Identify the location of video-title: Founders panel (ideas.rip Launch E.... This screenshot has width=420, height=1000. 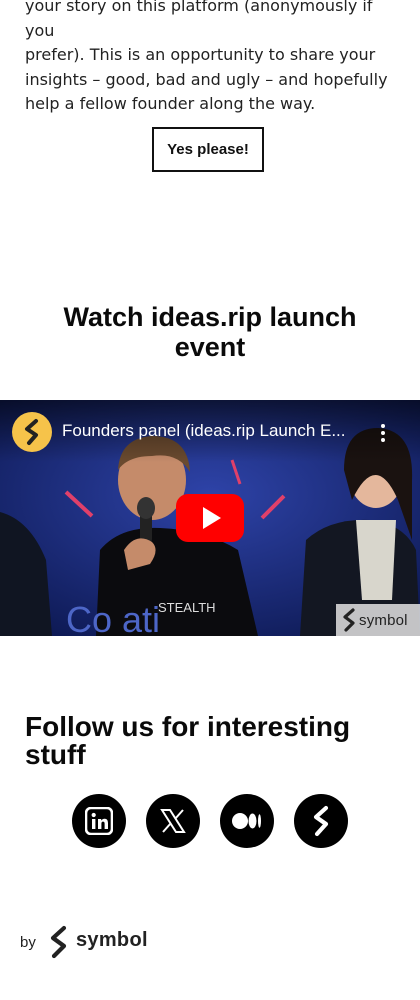
(212, 431).